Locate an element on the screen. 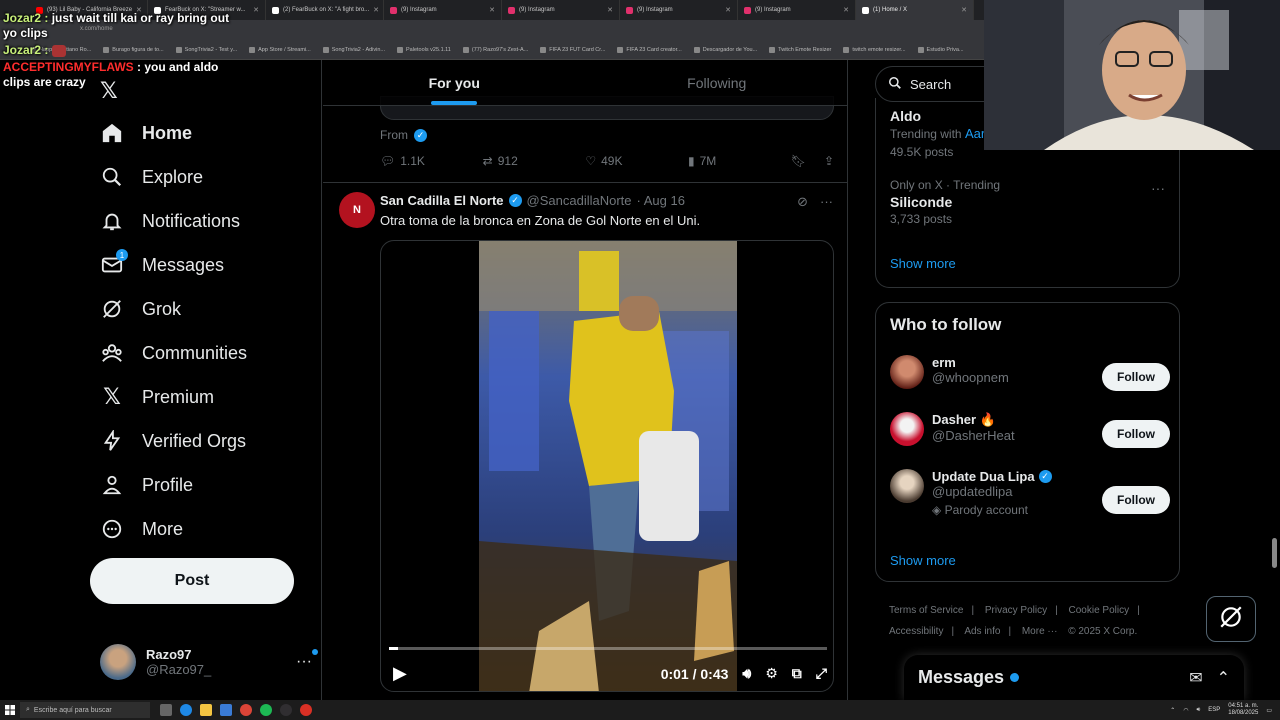 Image resolution: width=1280 pixels, height=720 pixels. nav-item-explore: Explore is located at coordinates (151, 177).